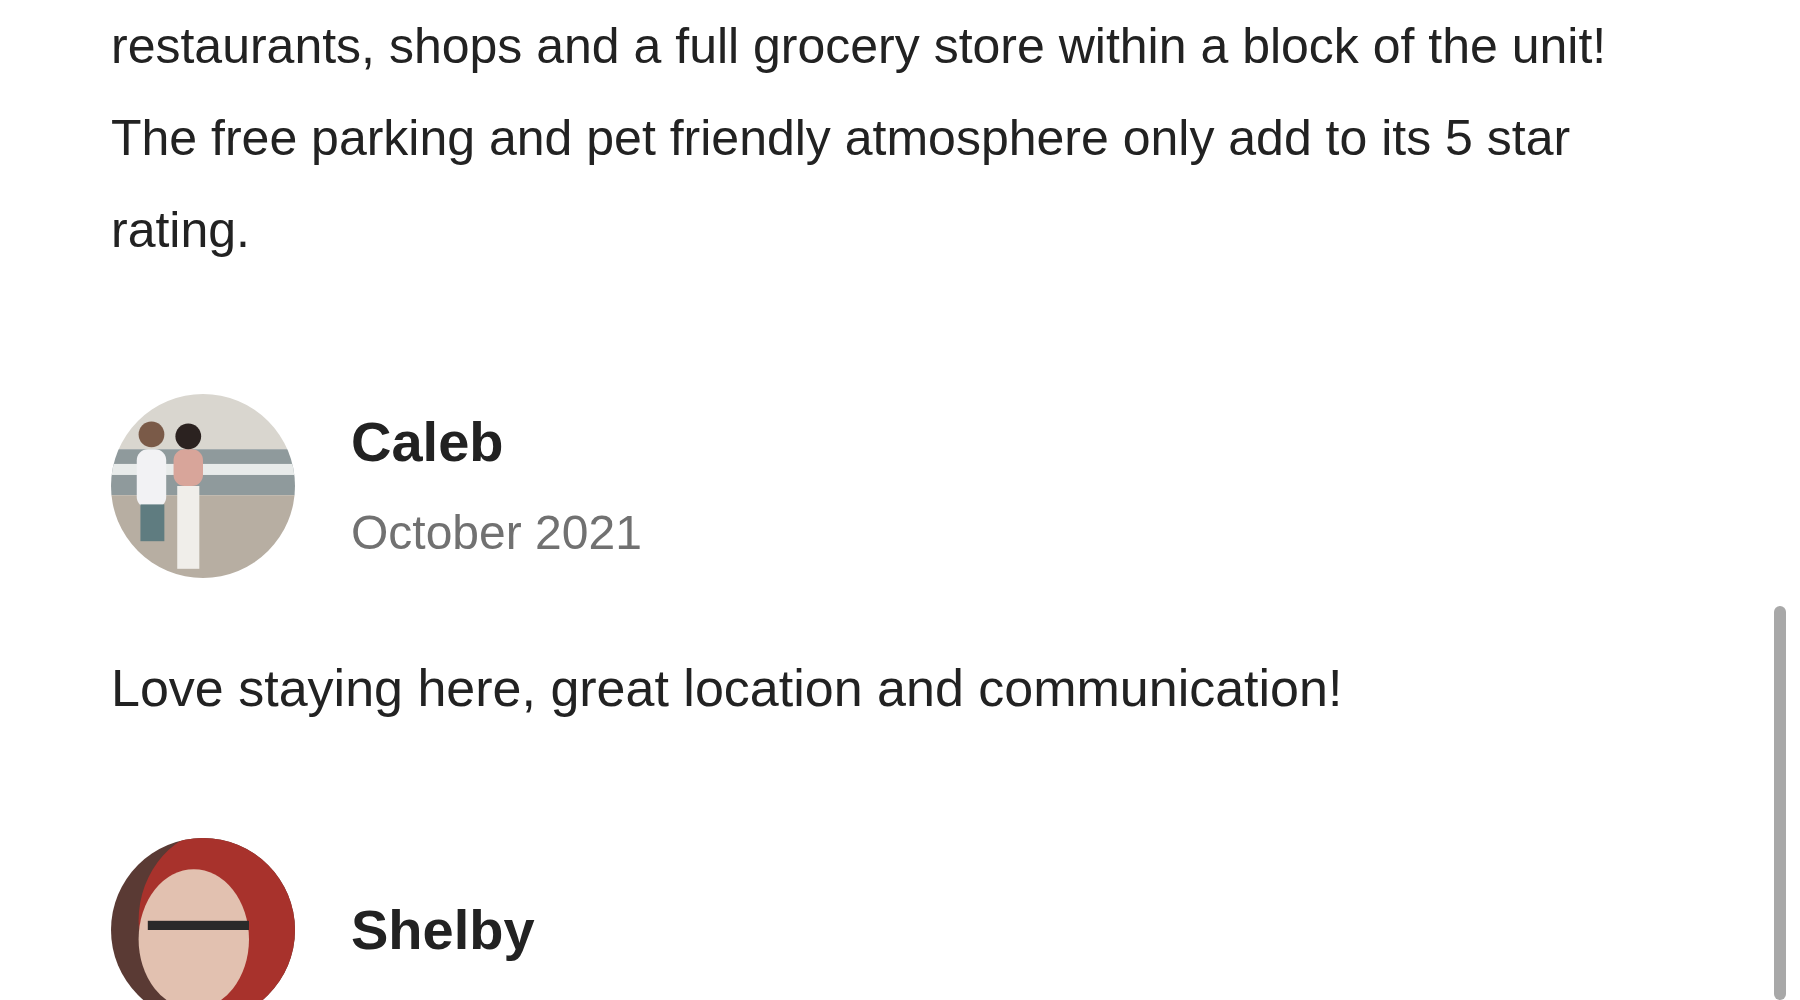  What do you see at coordinates (496, 533) in the screenshot?
I see `review-date: October 2021` at bounding box center [496, 533].